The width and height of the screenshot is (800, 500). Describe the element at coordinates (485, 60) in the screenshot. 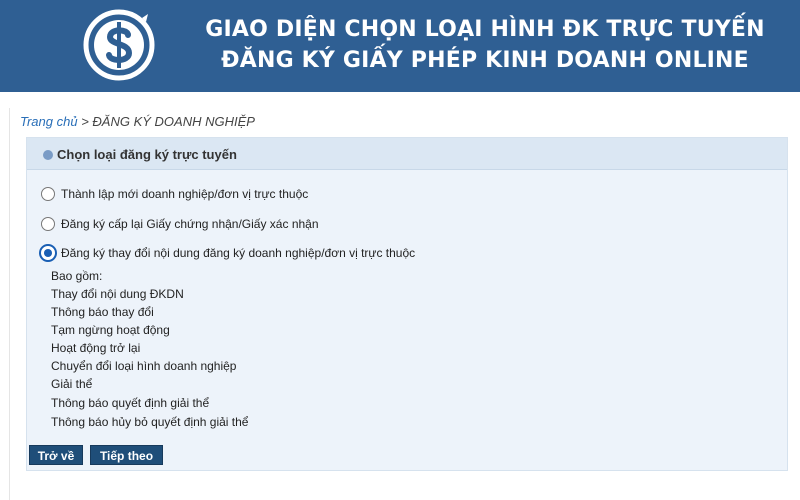

I see `banner-title-line2: ĐĂNG KÝ GIẤY PHÉP KINH DOANH ONLINE` at that location.